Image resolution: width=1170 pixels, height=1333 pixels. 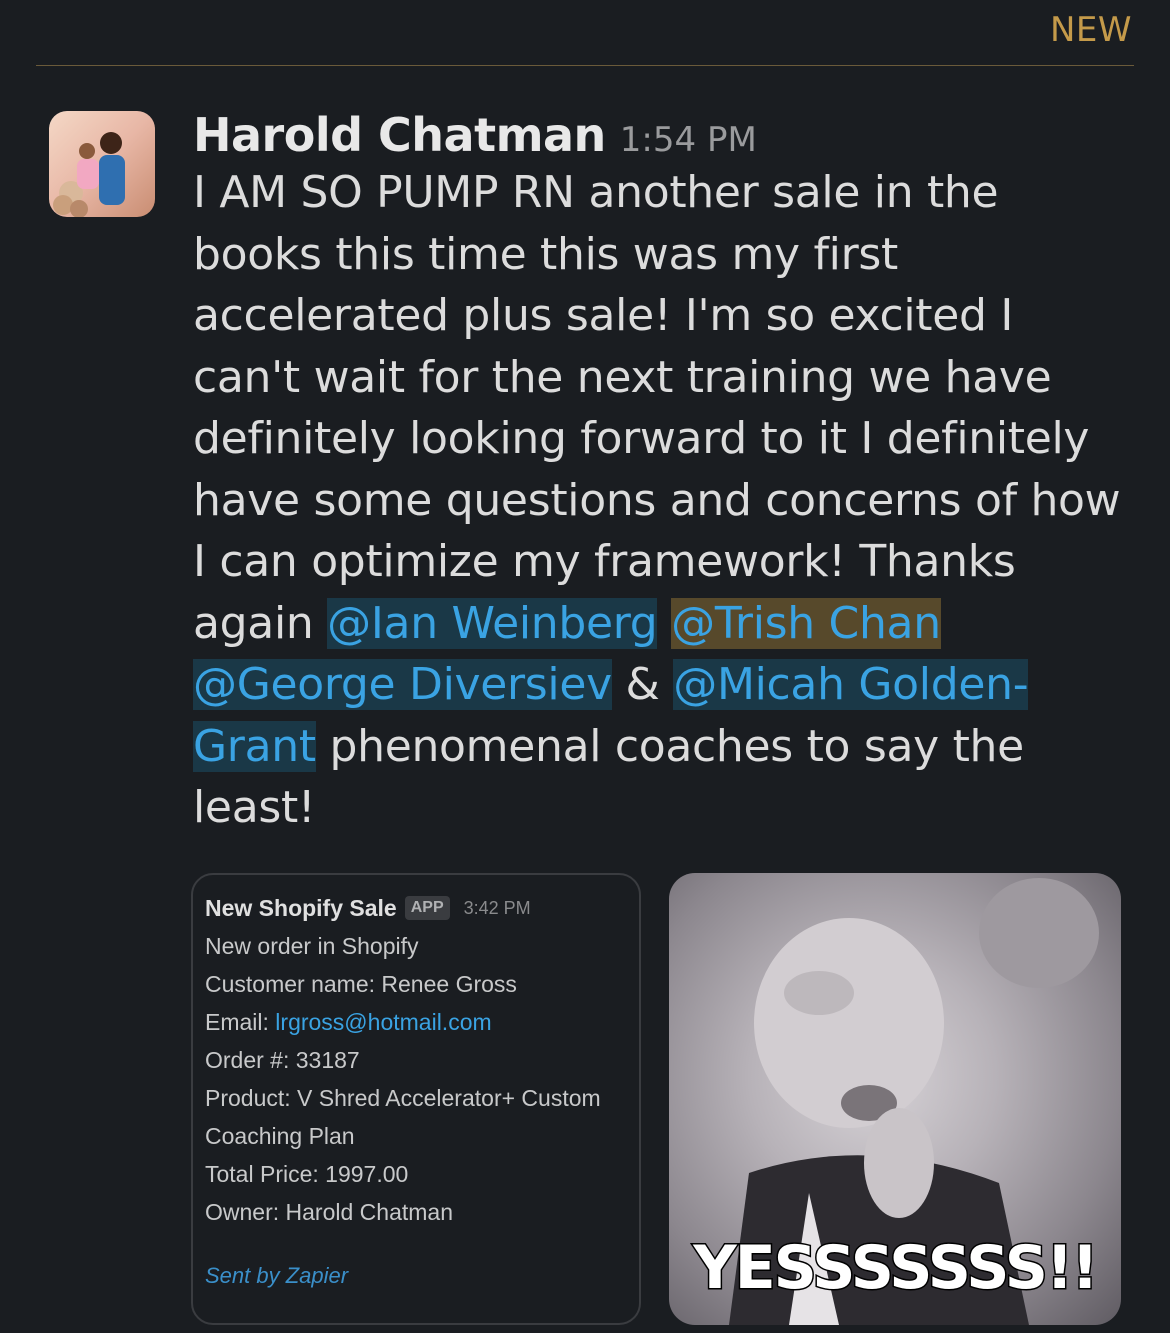 I want to click on attachment-title: New Shopify Sale, so click(x=301, y=908).